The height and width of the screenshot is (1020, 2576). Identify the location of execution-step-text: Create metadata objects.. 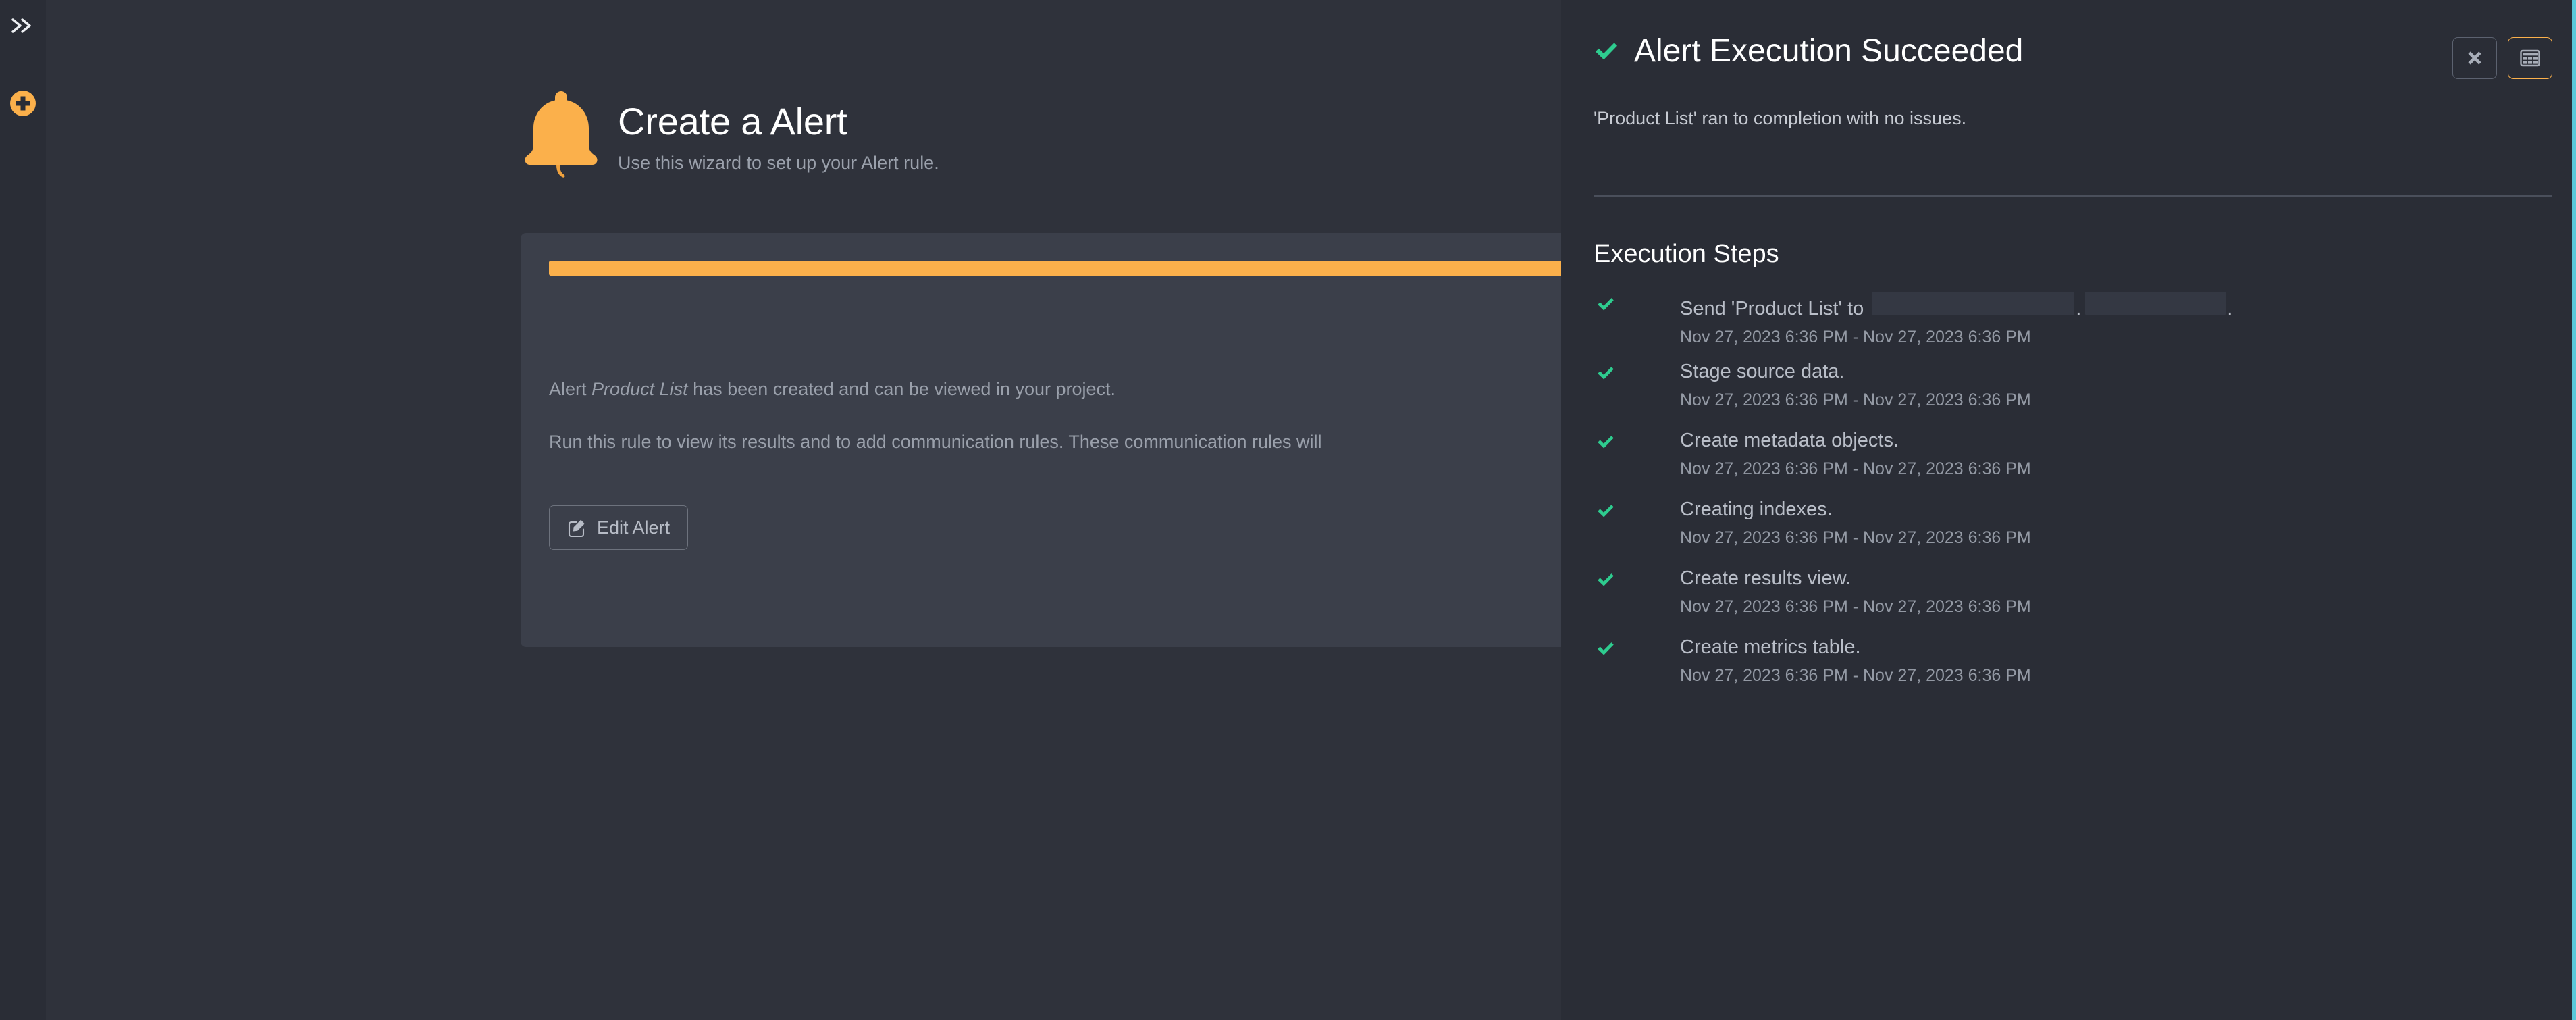
(1790, 440).